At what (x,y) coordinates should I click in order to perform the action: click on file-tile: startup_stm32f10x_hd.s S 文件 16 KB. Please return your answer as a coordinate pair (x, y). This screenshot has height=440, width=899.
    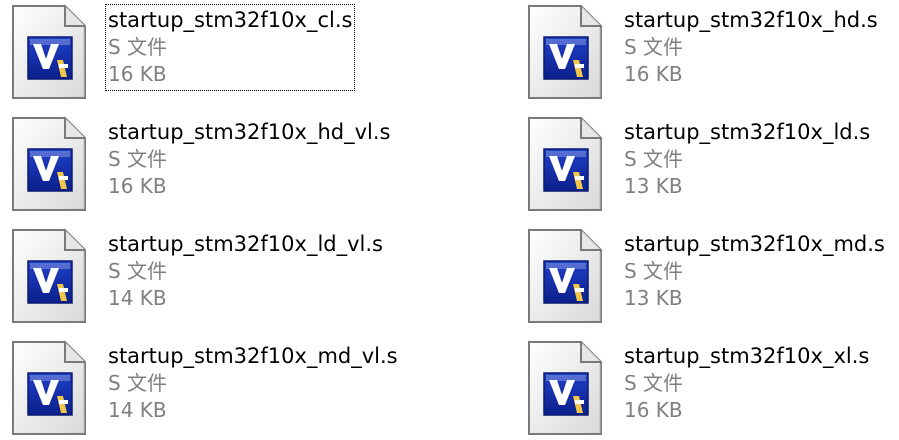
    Looking at the image, I should click on (713, 50).